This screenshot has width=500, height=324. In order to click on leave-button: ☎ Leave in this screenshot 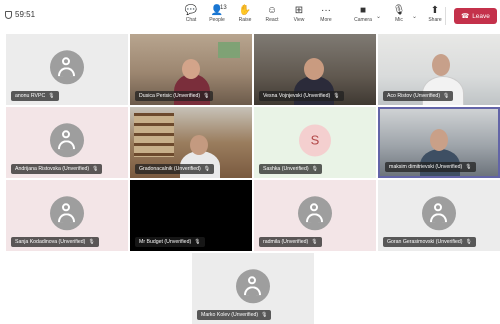, I will do `click(475, 16)`.